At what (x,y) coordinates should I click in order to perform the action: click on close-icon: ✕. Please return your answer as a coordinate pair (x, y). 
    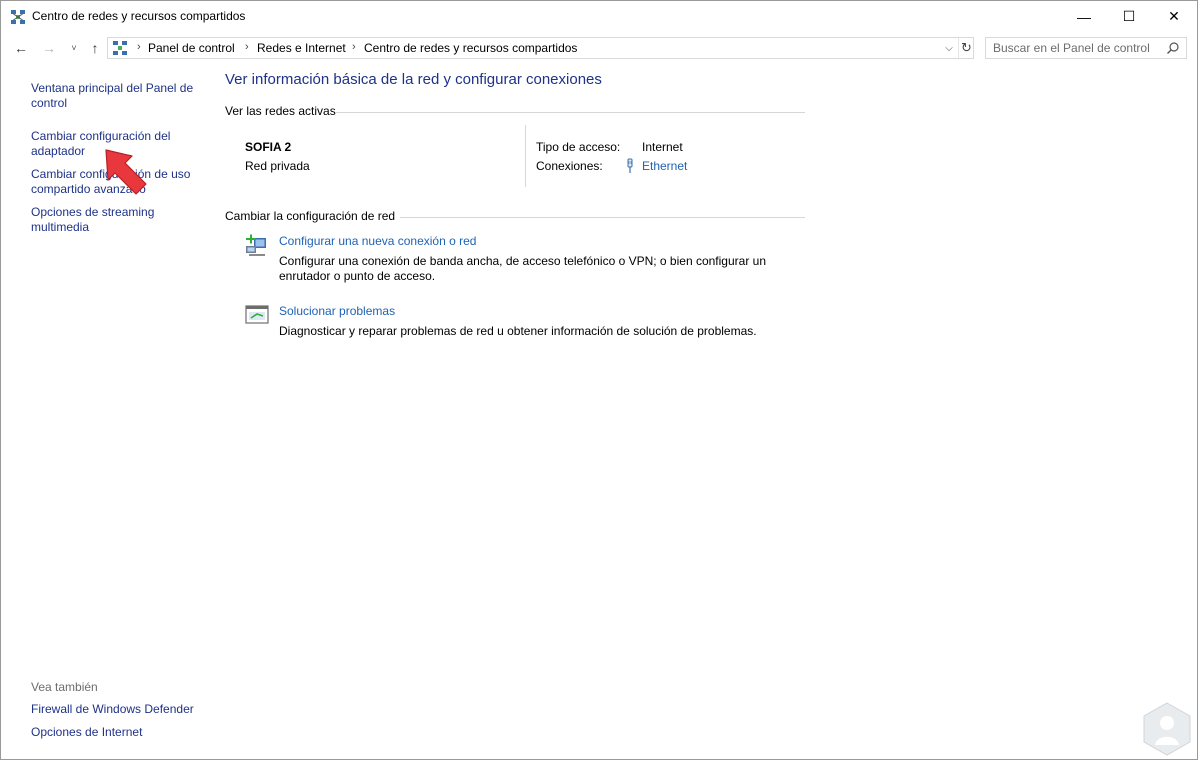
    Looking at the image, I should click on (1174, 16).